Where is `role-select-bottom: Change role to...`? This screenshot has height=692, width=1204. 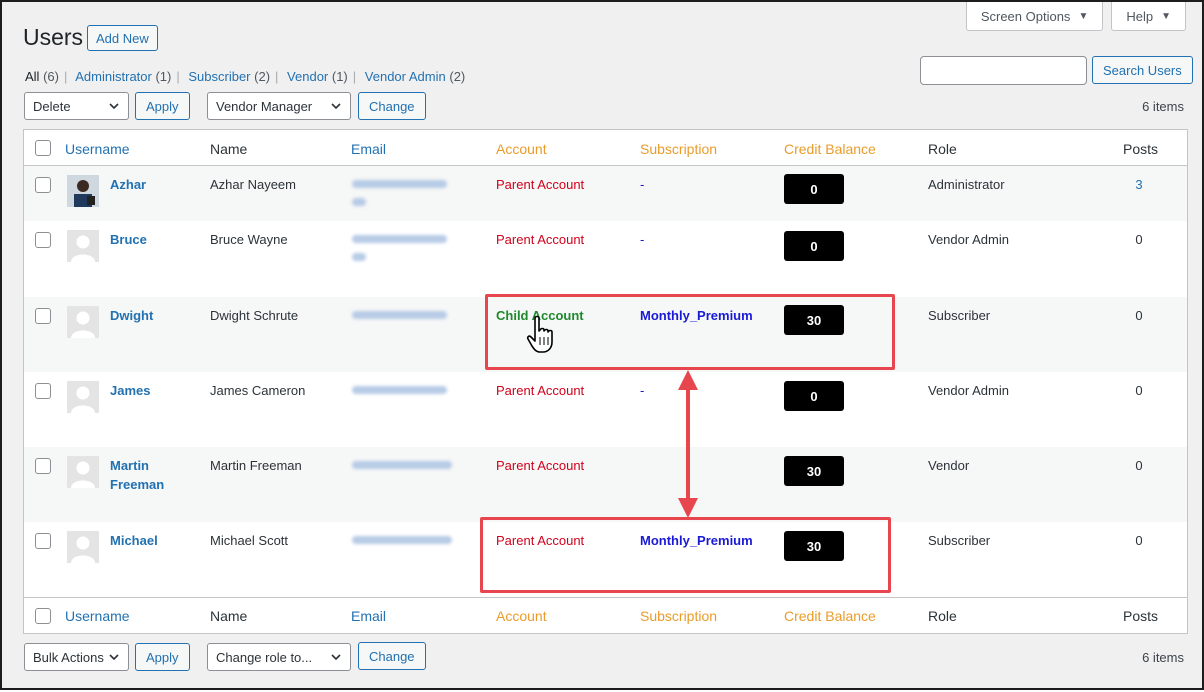
role-select-bottom: Change role to... is located at coordinates (279, 657).